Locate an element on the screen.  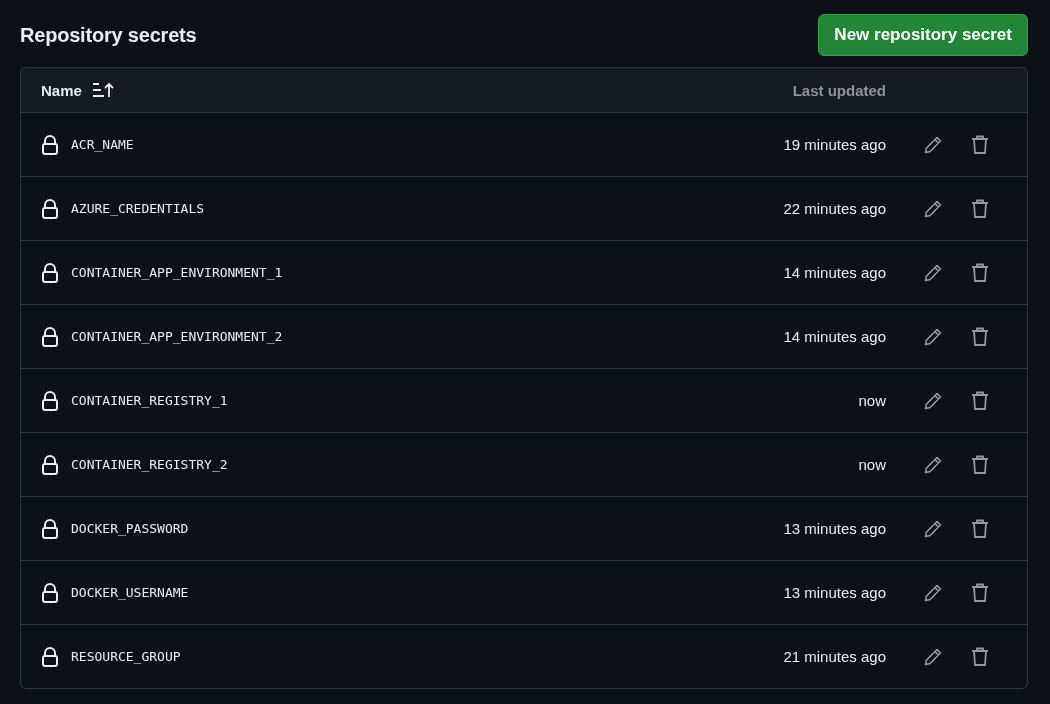
secret-name: AZURE_CREDENTIALS is located at coordinates (138, 208).